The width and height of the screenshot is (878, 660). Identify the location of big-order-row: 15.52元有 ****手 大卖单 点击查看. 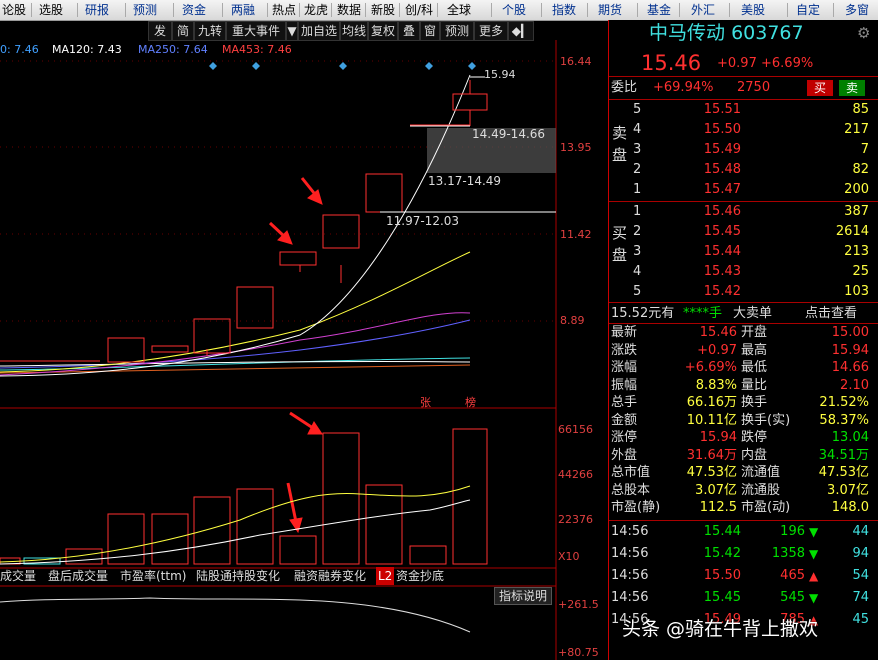
(743, 314).